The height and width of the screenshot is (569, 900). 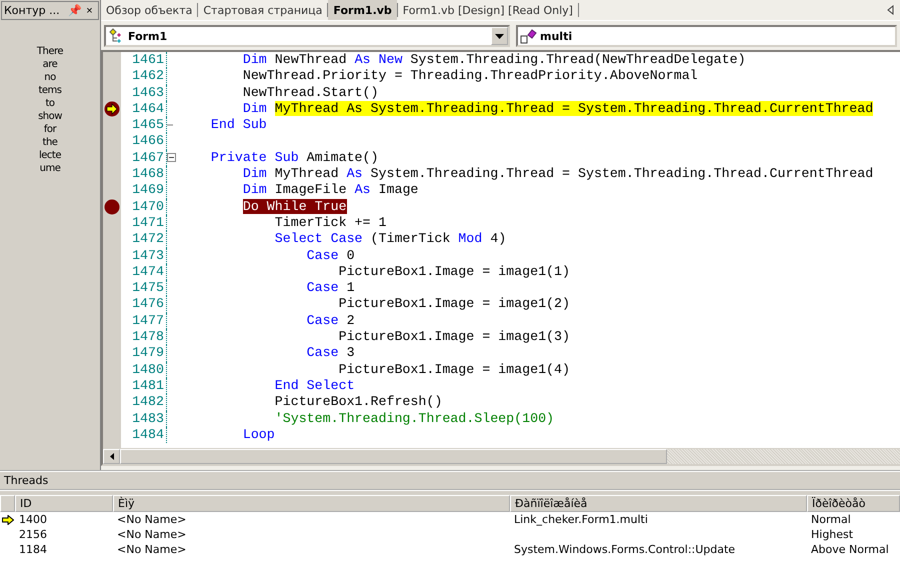 I want to click on line-number: 1470, so click(x=144, y=206).